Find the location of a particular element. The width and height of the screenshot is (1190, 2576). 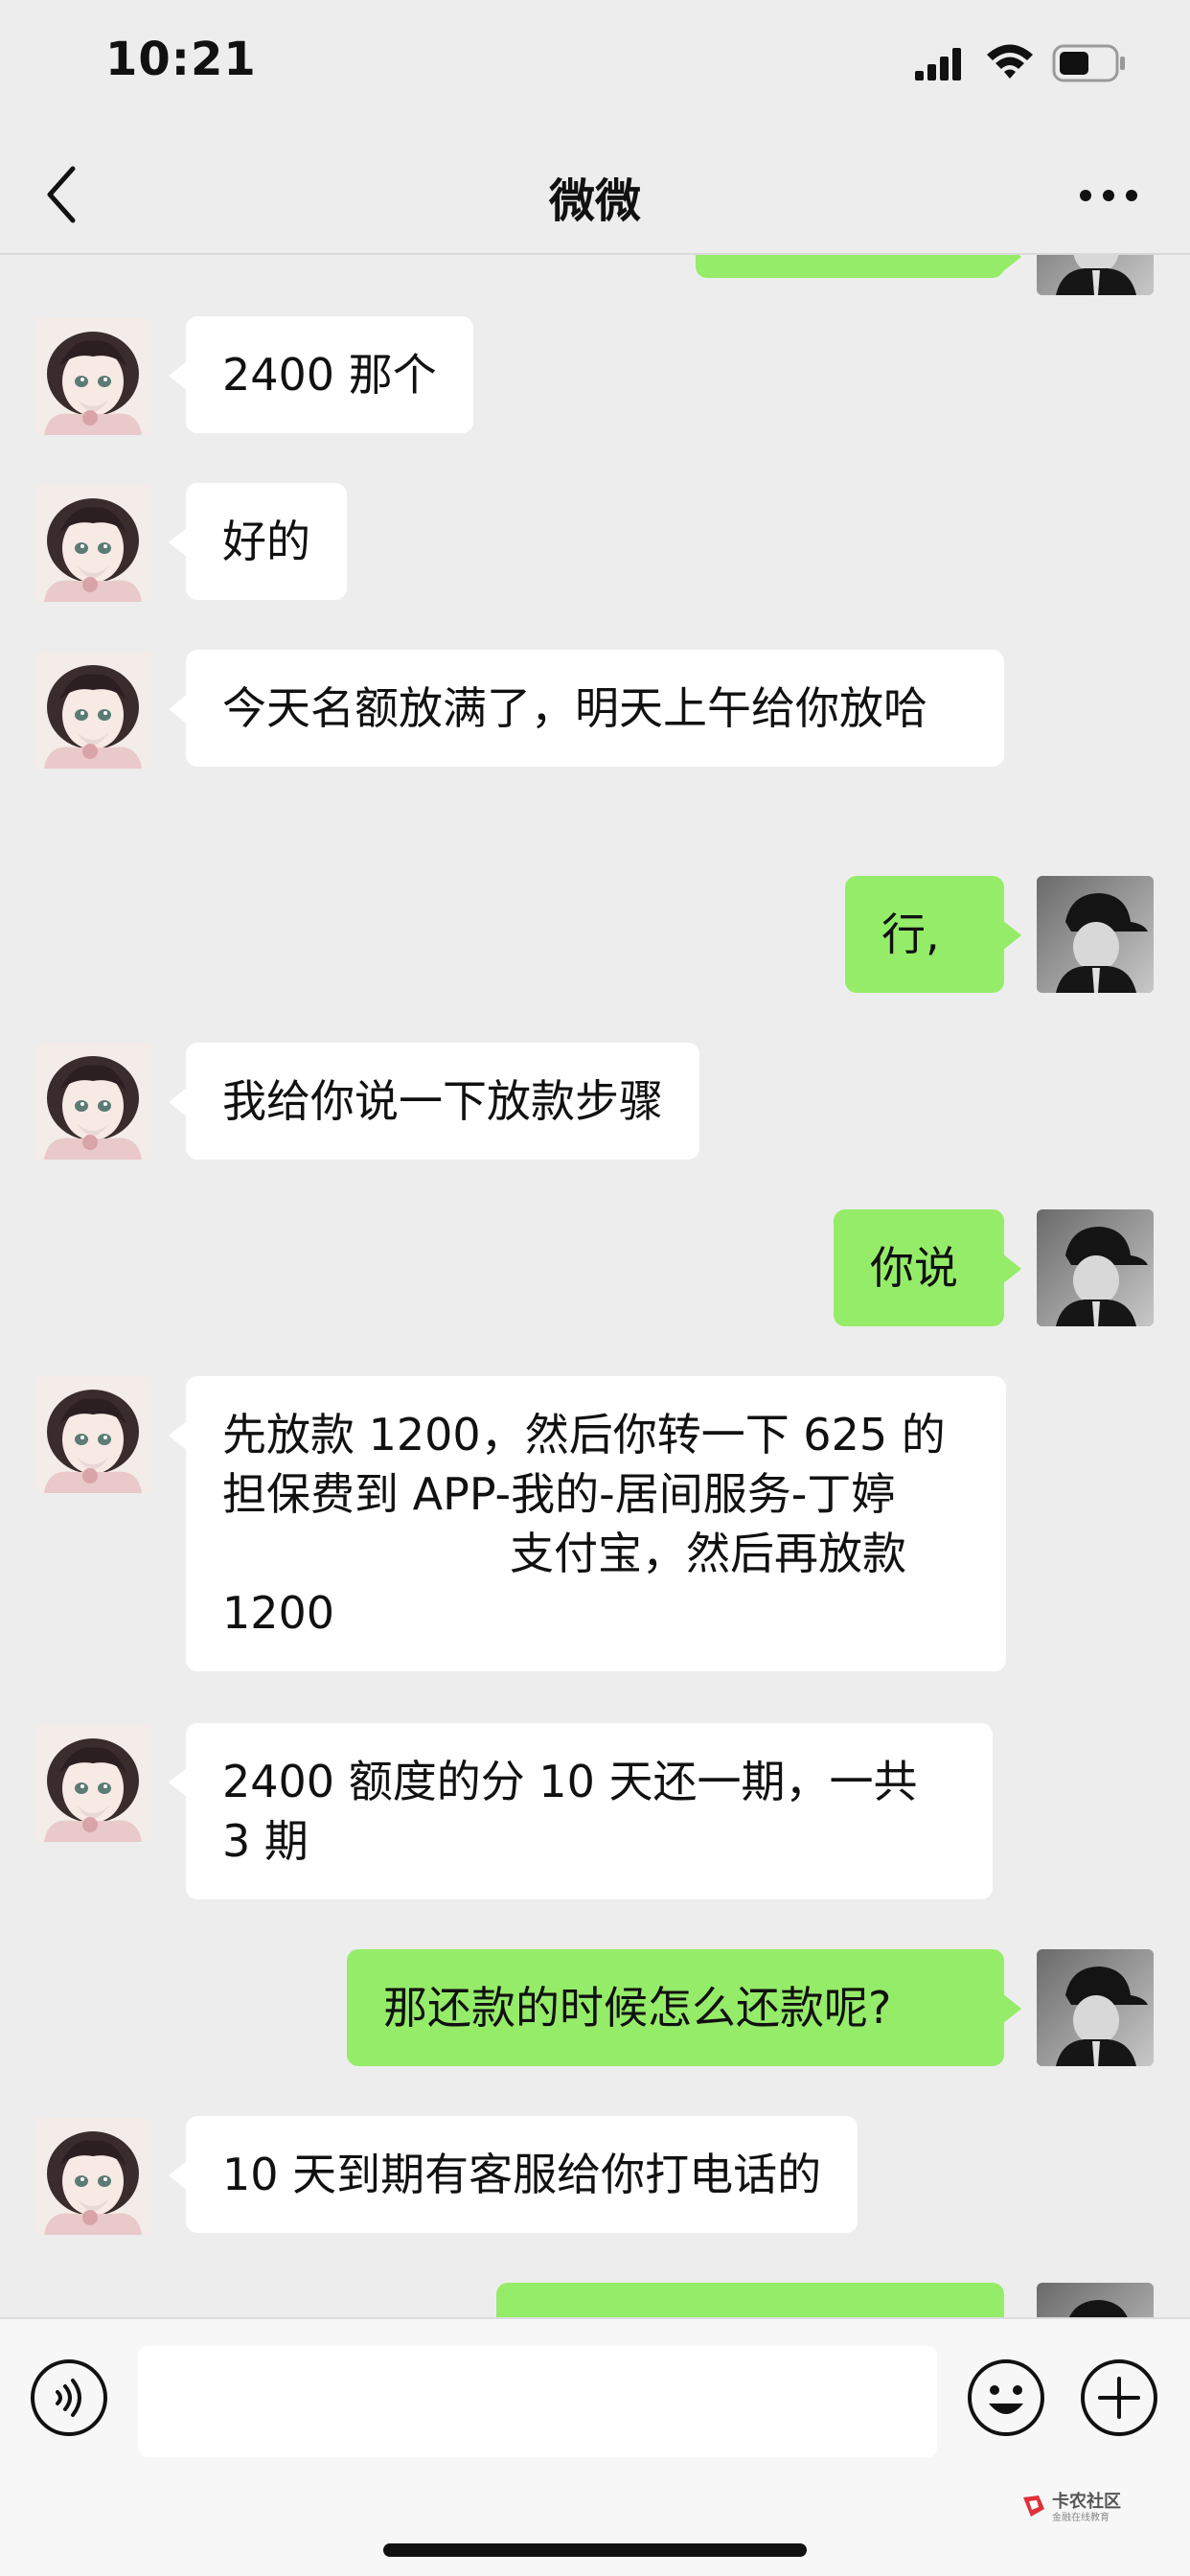

message-input is located at coordinates (538, 2401).